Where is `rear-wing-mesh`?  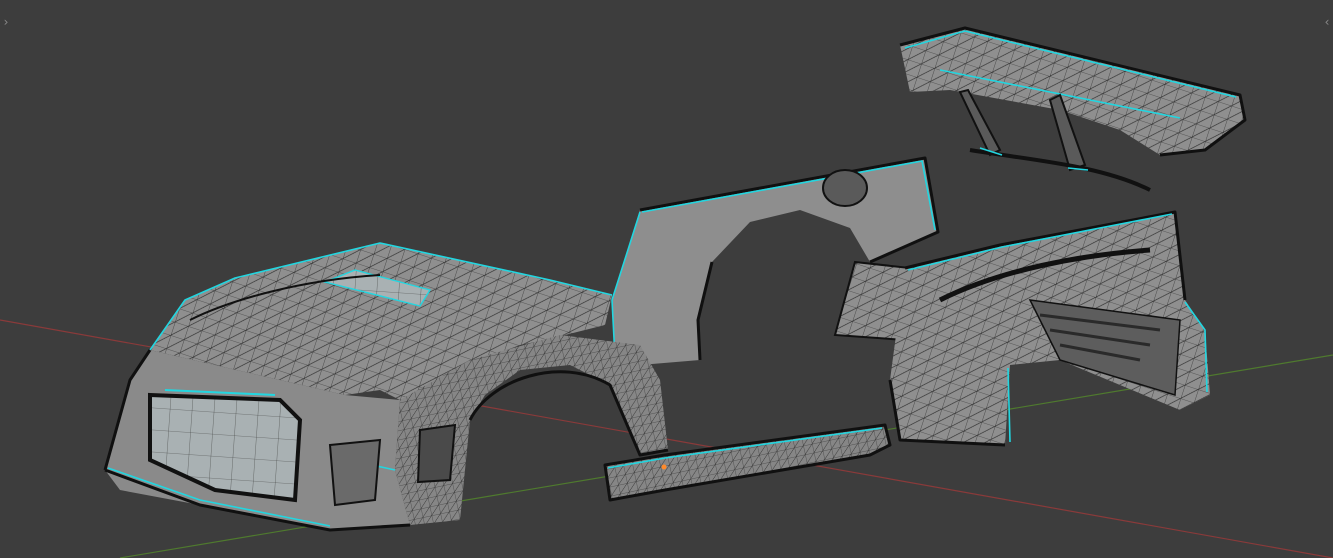 rear-wing-mesh is located at coordinates (1073, 109).